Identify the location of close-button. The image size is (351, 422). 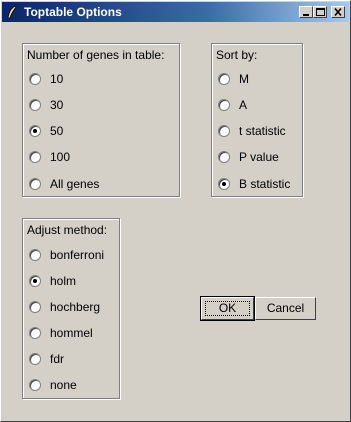
(338, 12).